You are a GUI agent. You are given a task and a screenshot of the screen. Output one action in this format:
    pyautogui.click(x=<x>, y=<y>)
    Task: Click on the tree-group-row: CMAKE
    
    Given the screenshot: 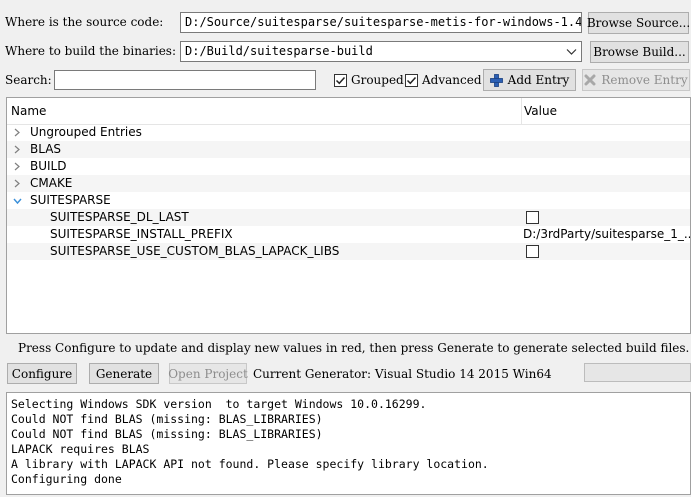 What is the action you would take?
    pyautogui.click(x=348, y=183)
    